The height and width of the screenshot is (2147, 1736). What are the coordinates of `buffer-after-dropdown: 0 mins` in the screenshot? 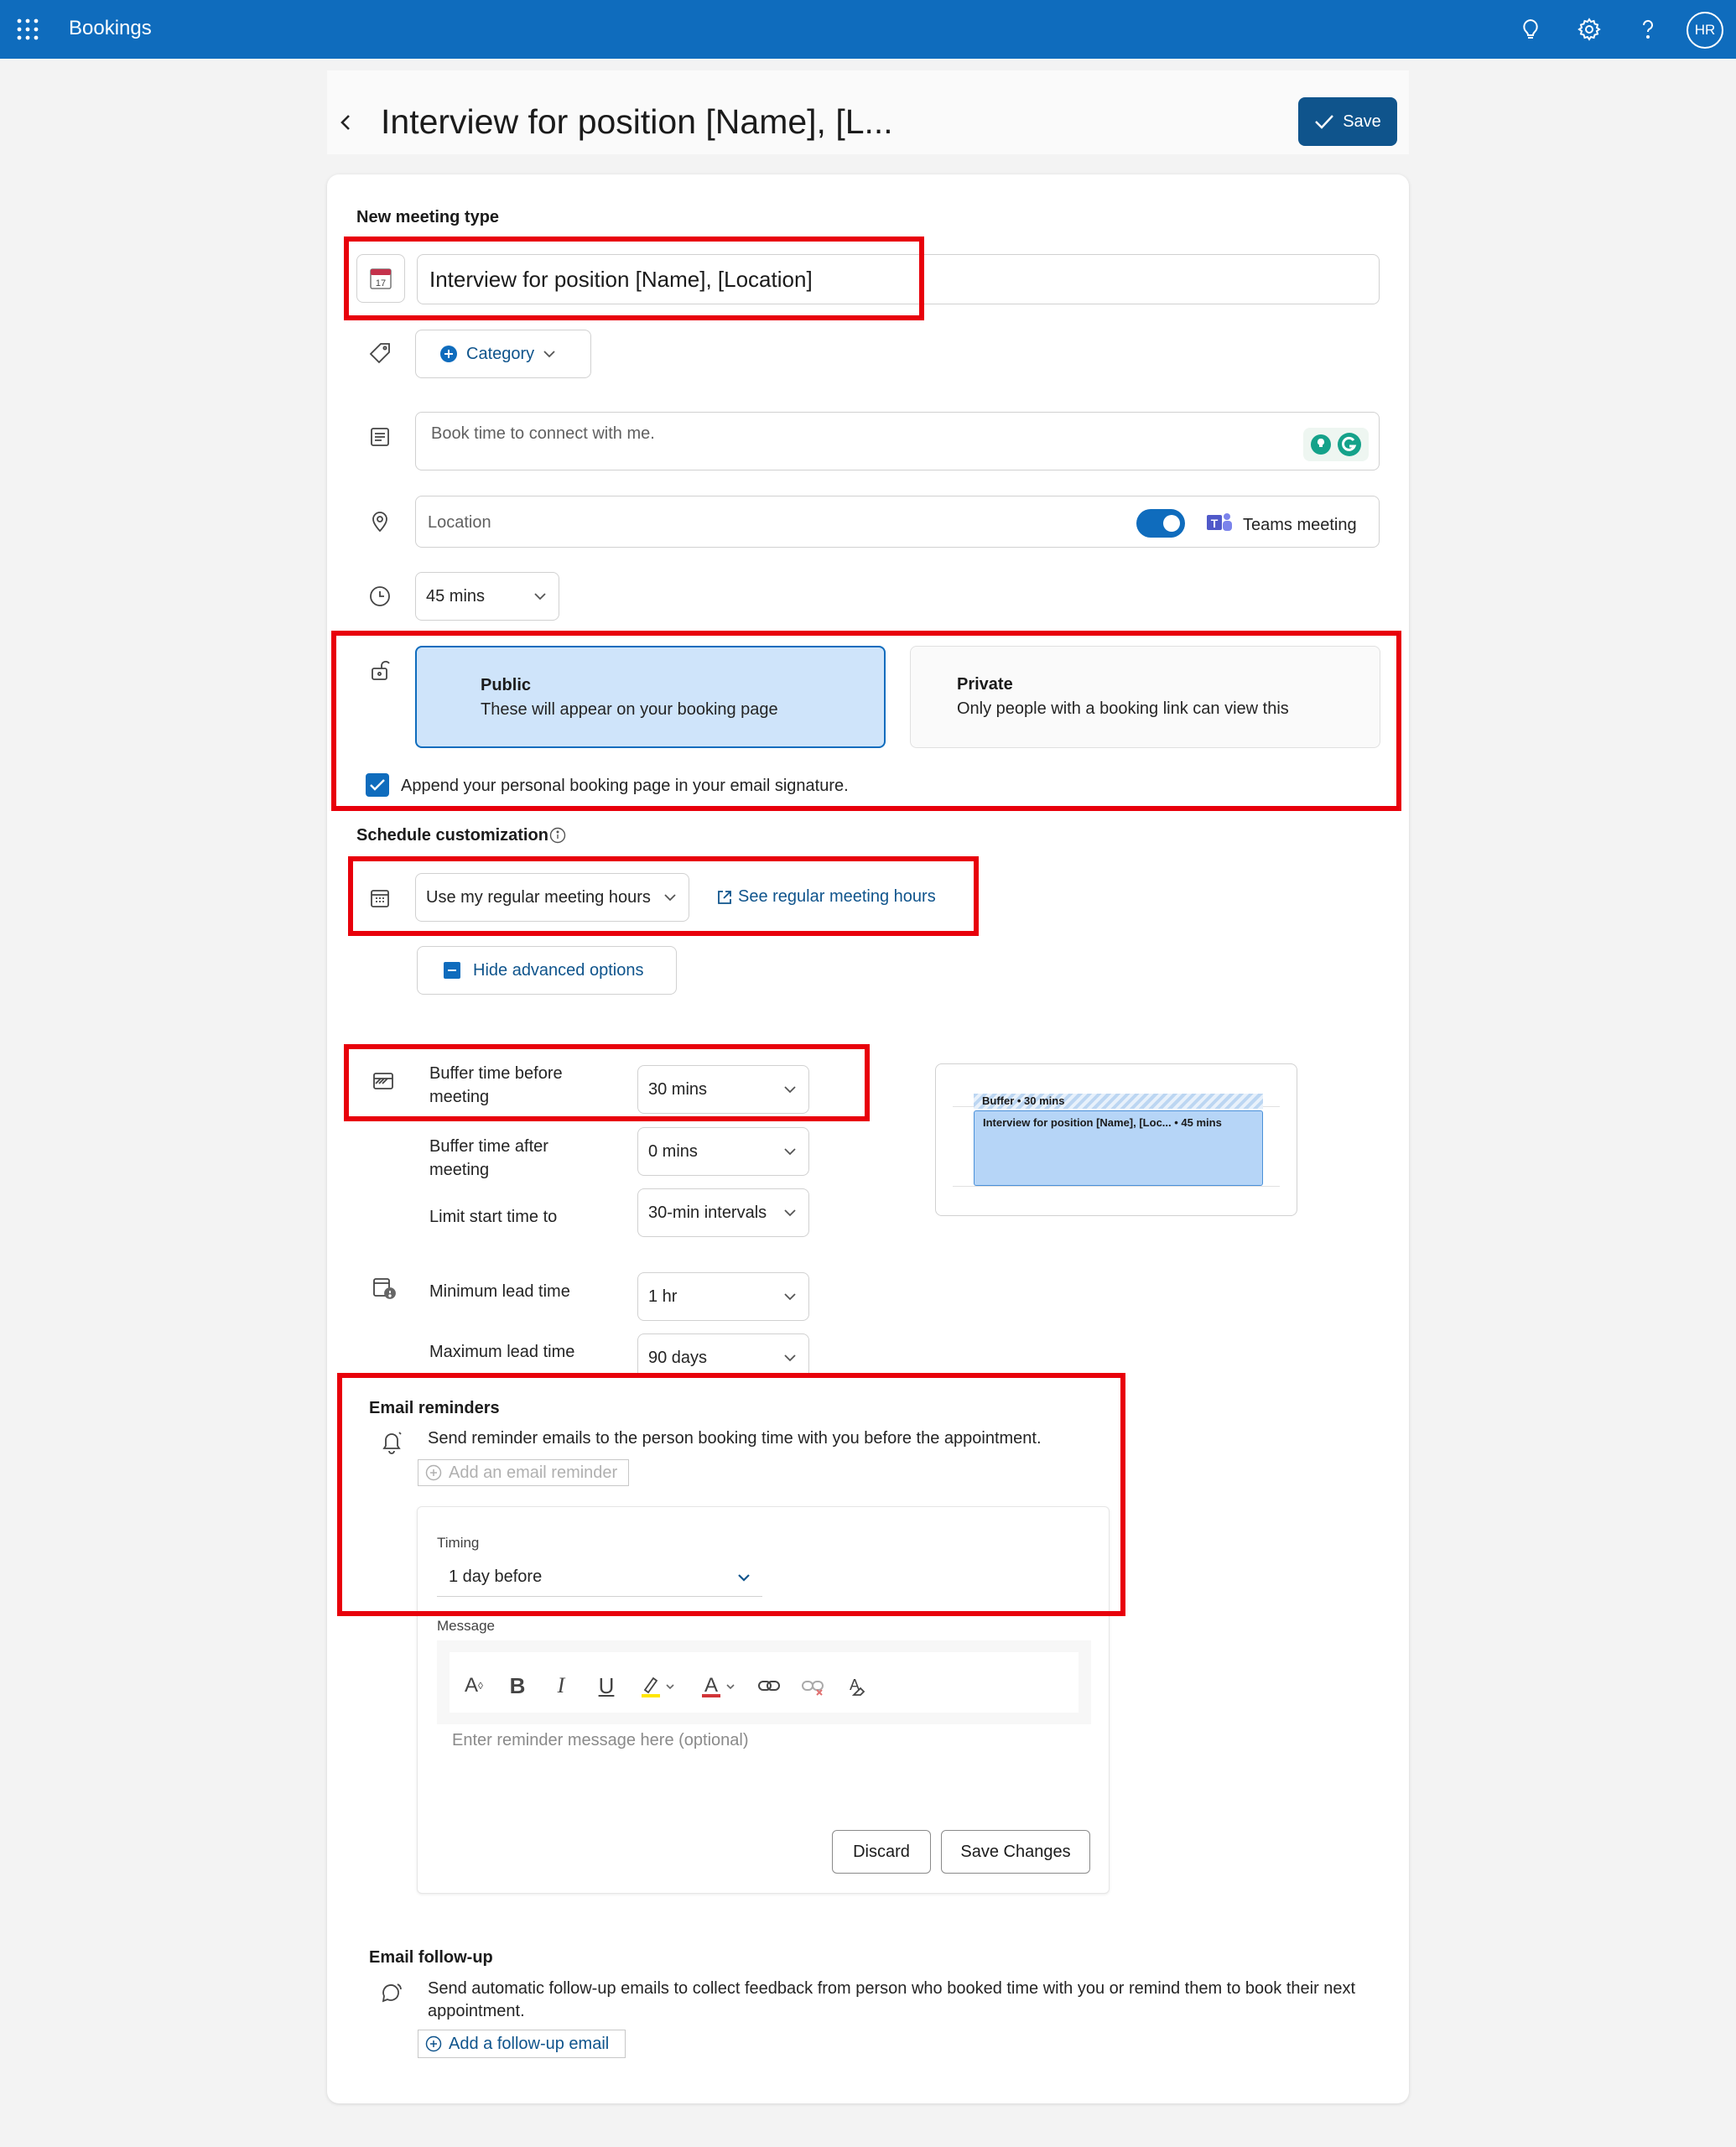 It's located at (723, 1151).